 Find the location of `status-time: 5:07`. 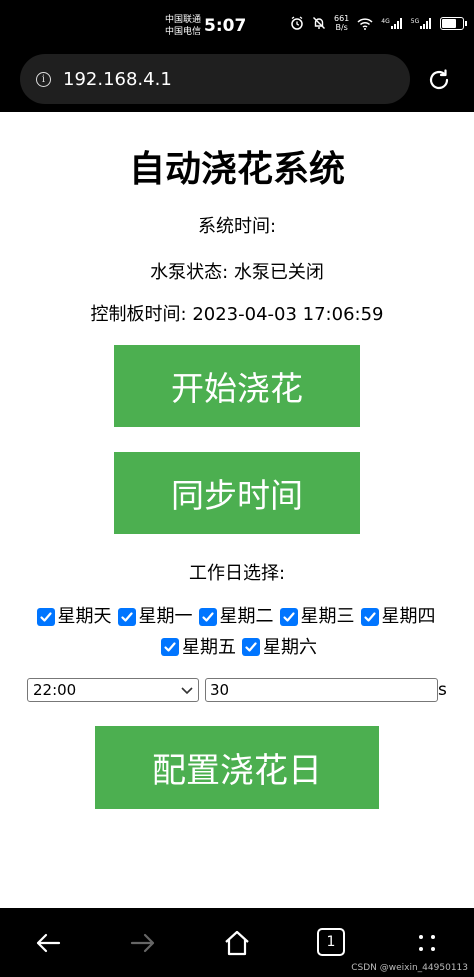

status-time: 5:07 is located at coordinates (225, 26).